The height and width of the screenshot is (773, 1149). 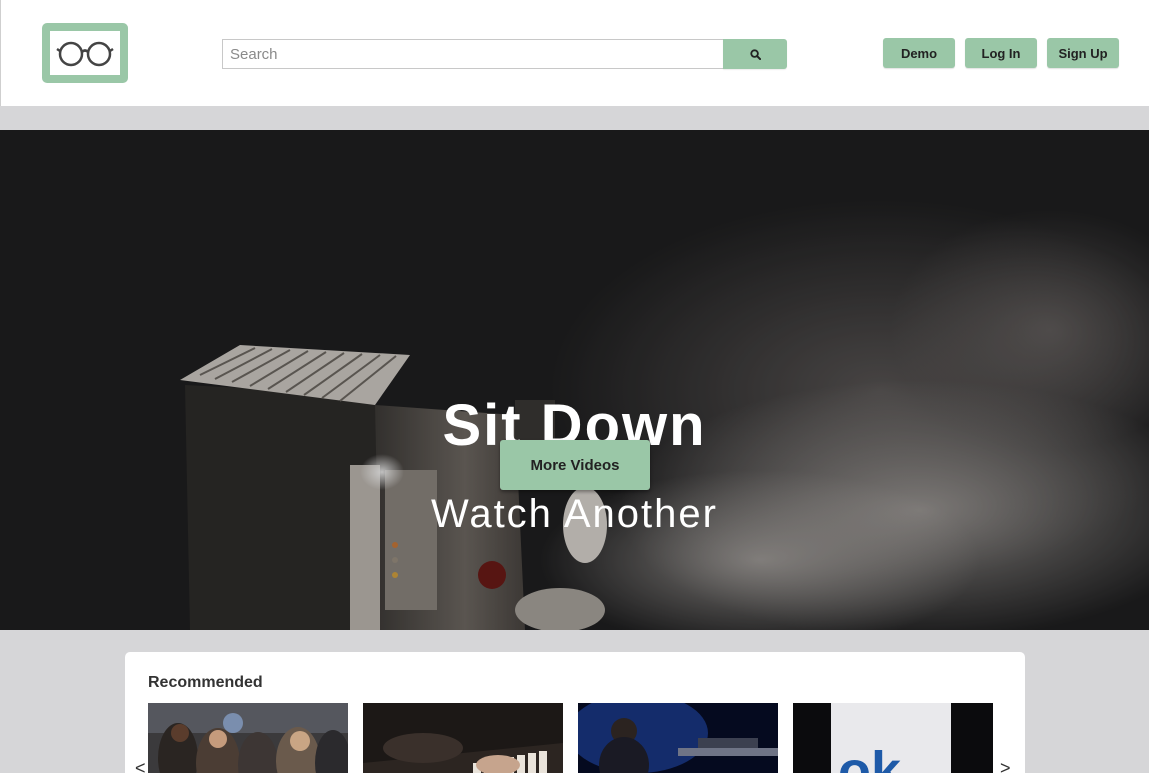 I want to click on recommended-section: Recommended ok, so click(x=575, y=712).